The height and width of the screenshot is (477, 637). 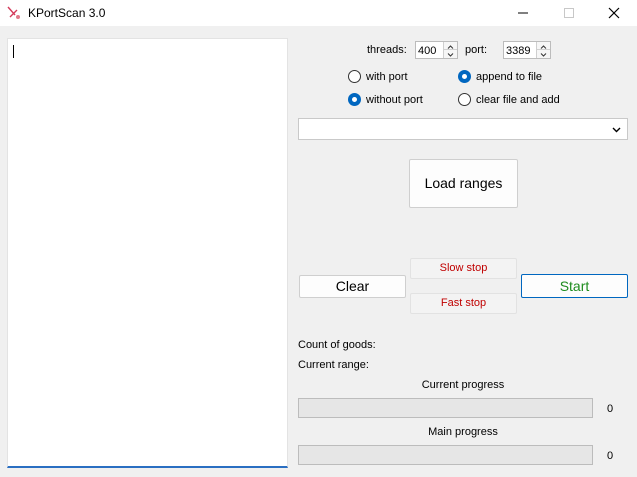 I want to click on threads-spinbox: 400, so click(x=436, y=50).